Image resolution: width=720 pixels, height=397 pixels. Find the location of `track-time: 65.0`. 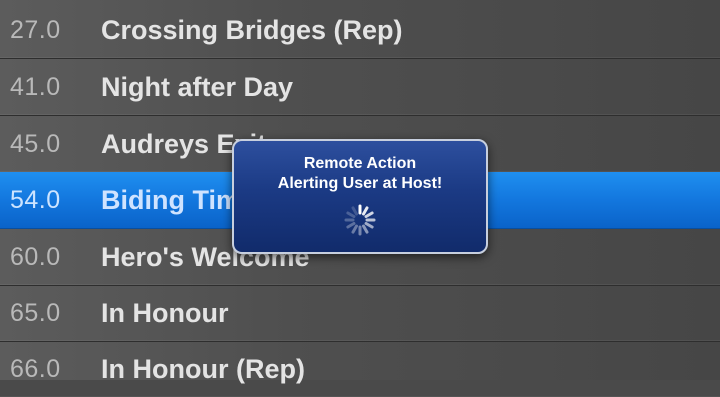

track-time: 65.0 is located at coordinates (35, 313).